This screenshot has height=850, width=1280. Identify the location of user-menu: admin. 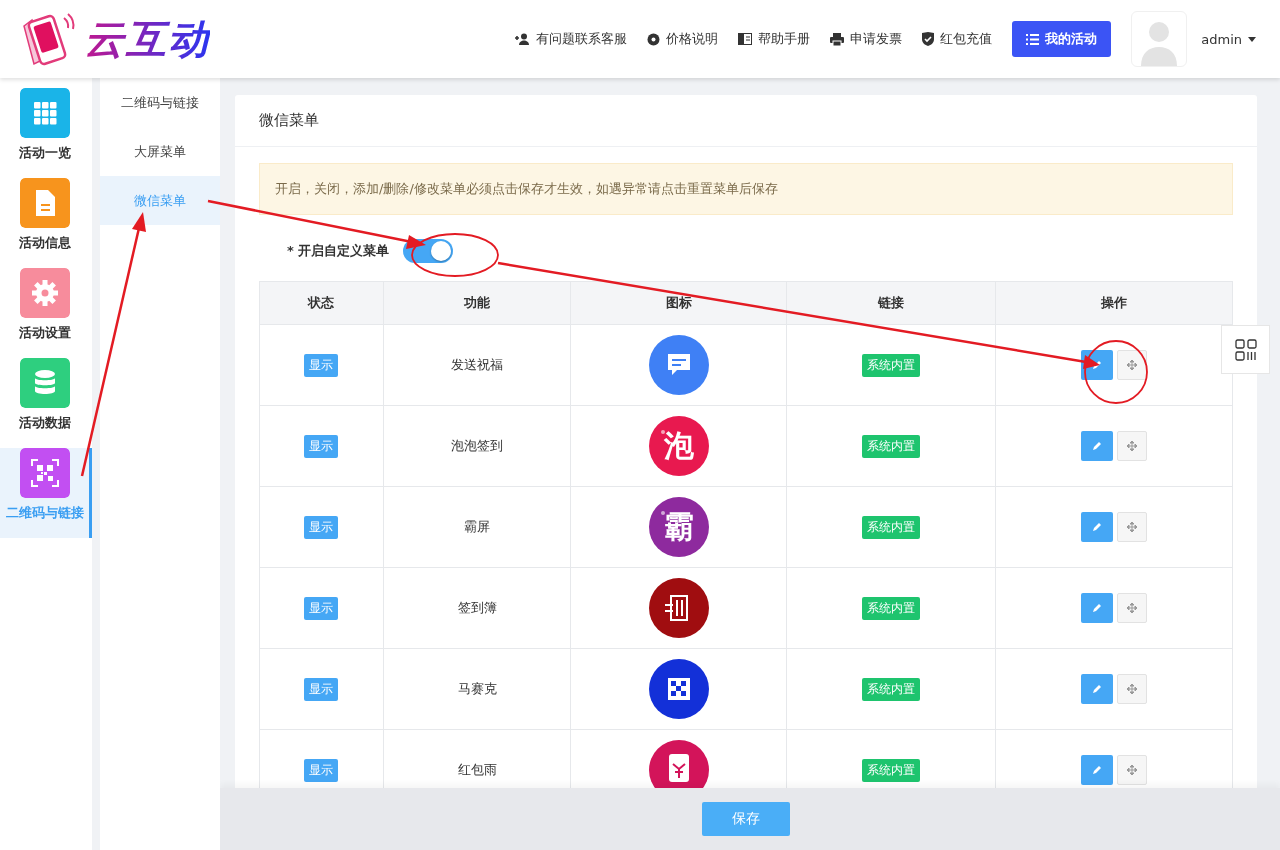
(1228, 39).